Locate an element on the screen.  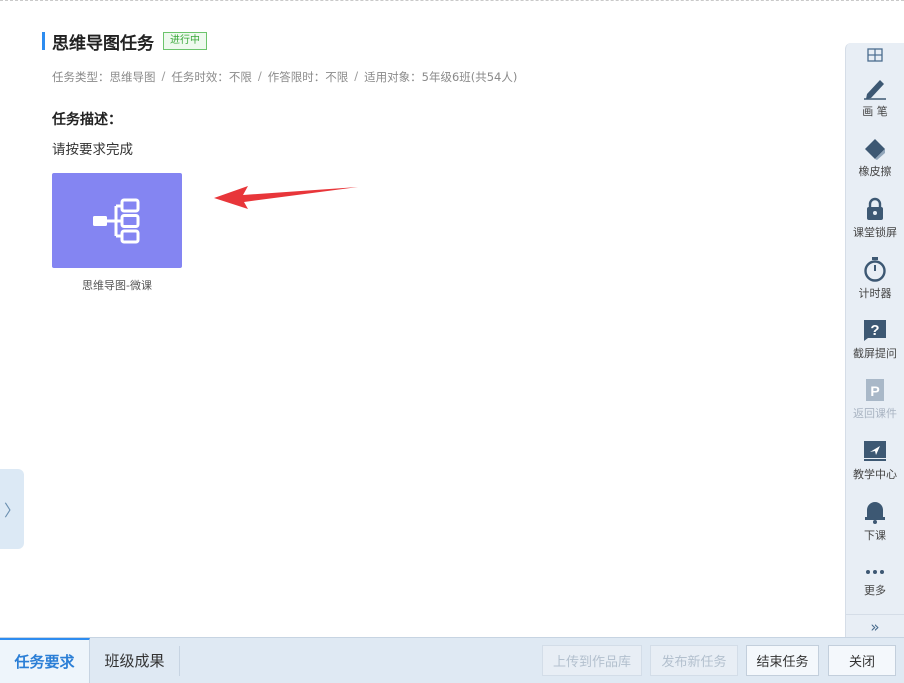
task-header: 思维导图任务 进行中 is located at coordinates (124, 41).